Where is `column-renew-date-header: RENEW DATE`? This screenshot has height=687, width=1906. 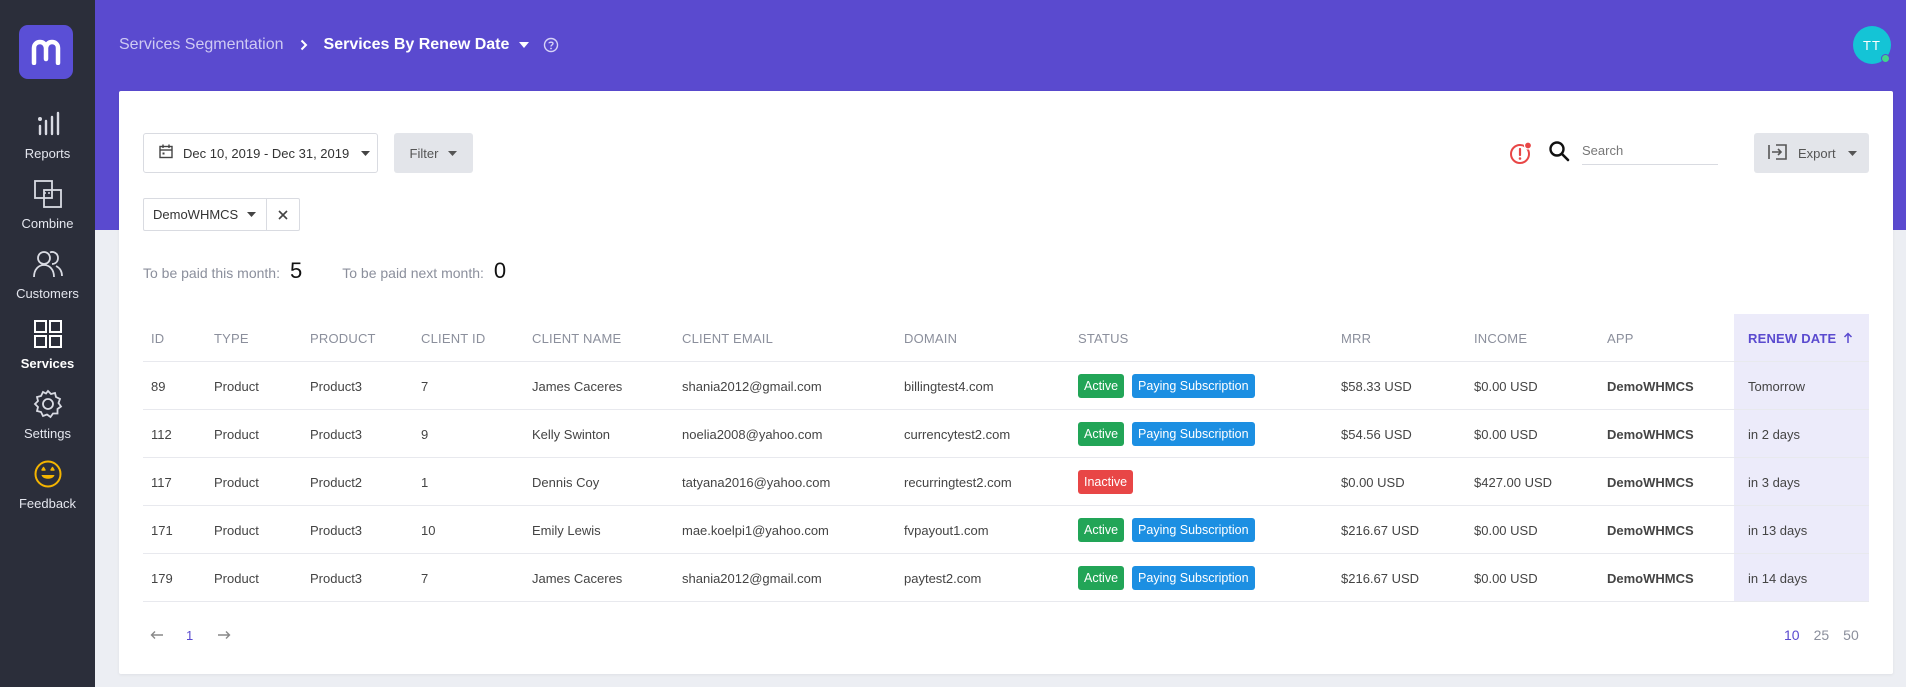 column-renew-date-header: RENEW DATE is located at coordinates (1800, 338).